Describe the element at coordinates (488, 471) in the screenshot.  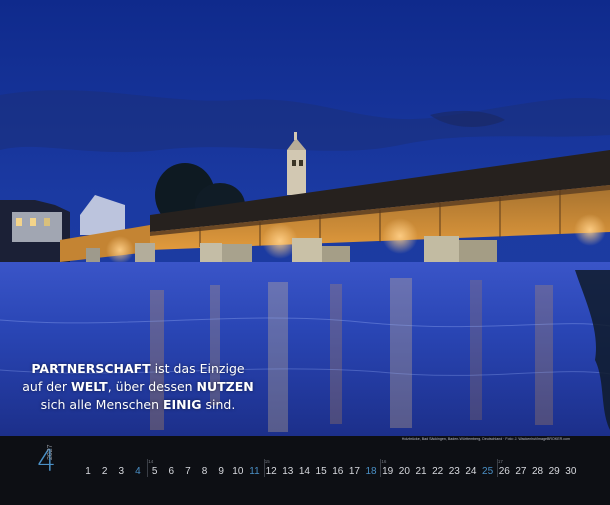
I see `calendar-day-sunday: 25` at that location.